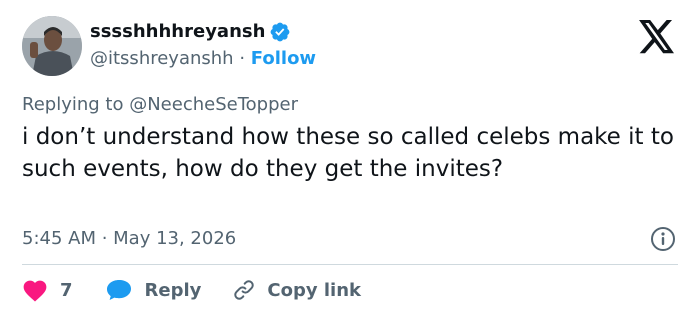 The width and height of the screenshot is (700, 318). Describe the element at coordinates (177, 32) in the screenshot. I see `author-display-name: sssshhhhreyansh` at that location.